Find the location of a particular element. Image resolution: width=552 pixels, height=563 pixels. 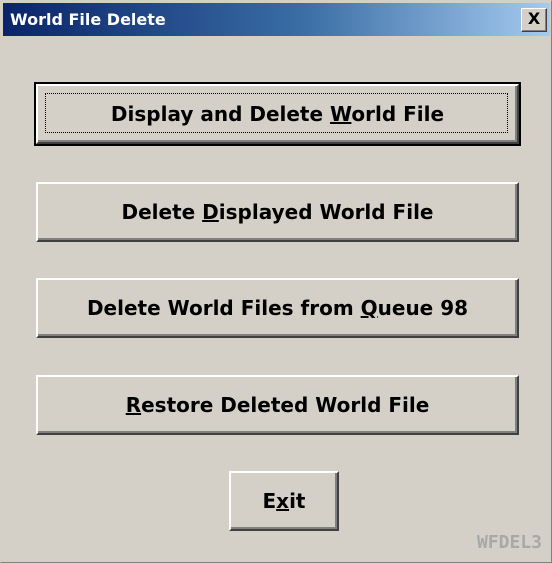

button-label: Delete World Files from Queue 98 is located at coordinates (277, 308).